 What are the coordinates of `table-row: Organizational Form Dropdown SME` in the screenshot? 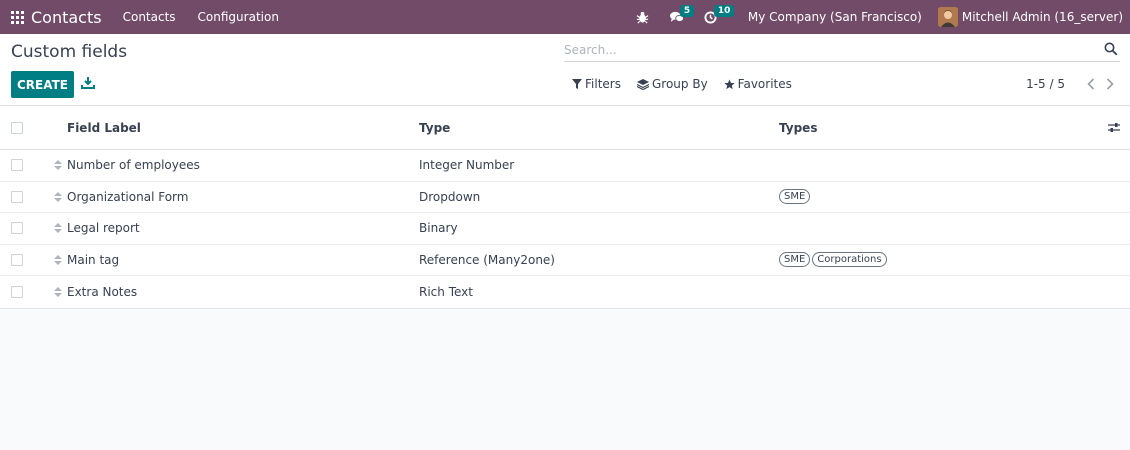 It's located at (565, 197).